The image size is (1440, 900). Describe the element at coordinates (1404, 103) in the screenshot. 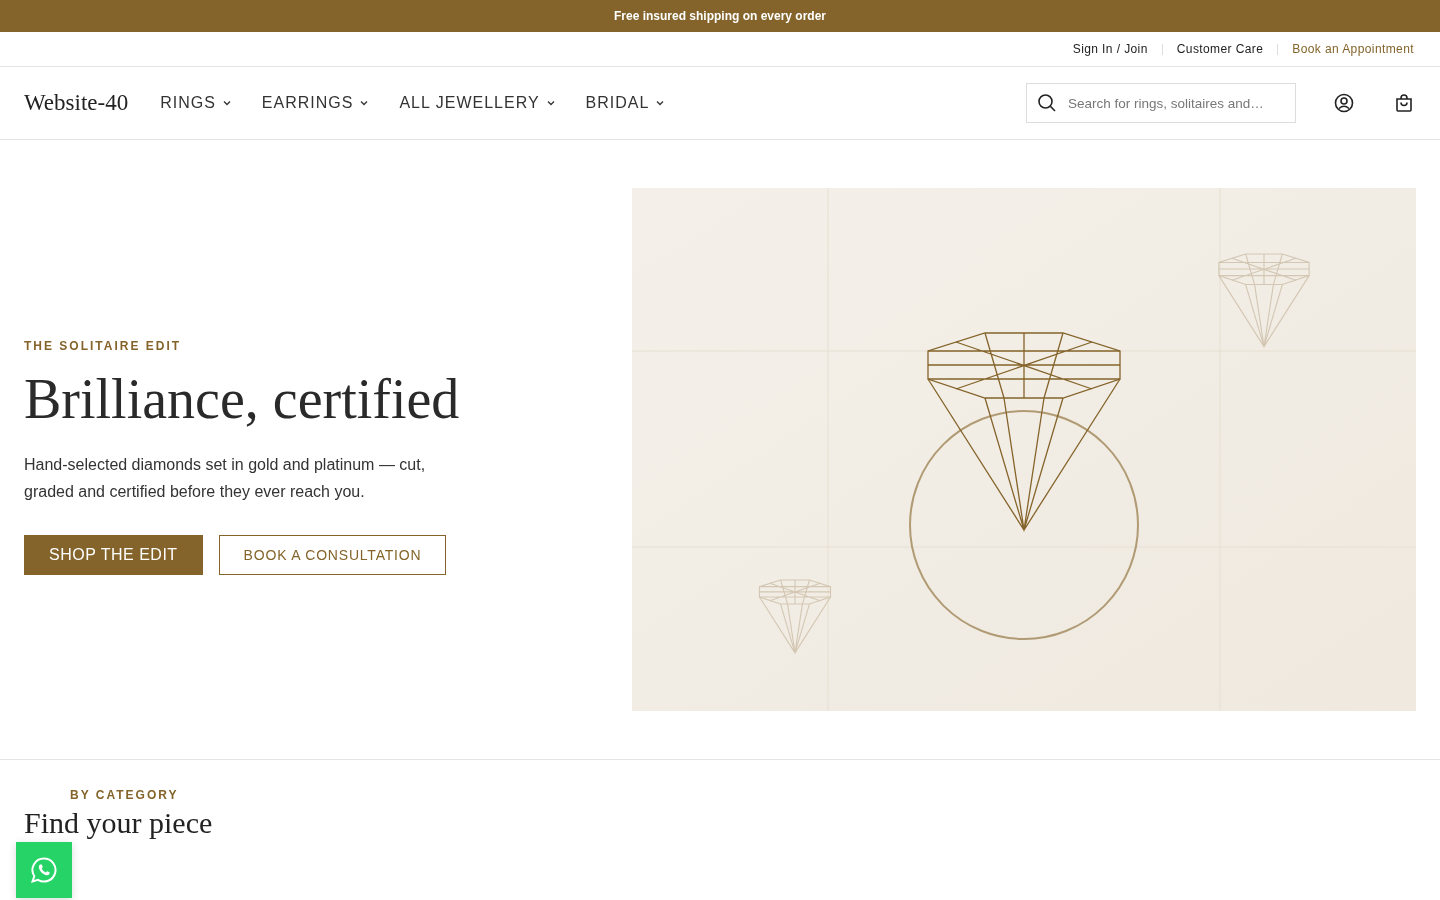

I see `shopping-bag-icon` at that location.